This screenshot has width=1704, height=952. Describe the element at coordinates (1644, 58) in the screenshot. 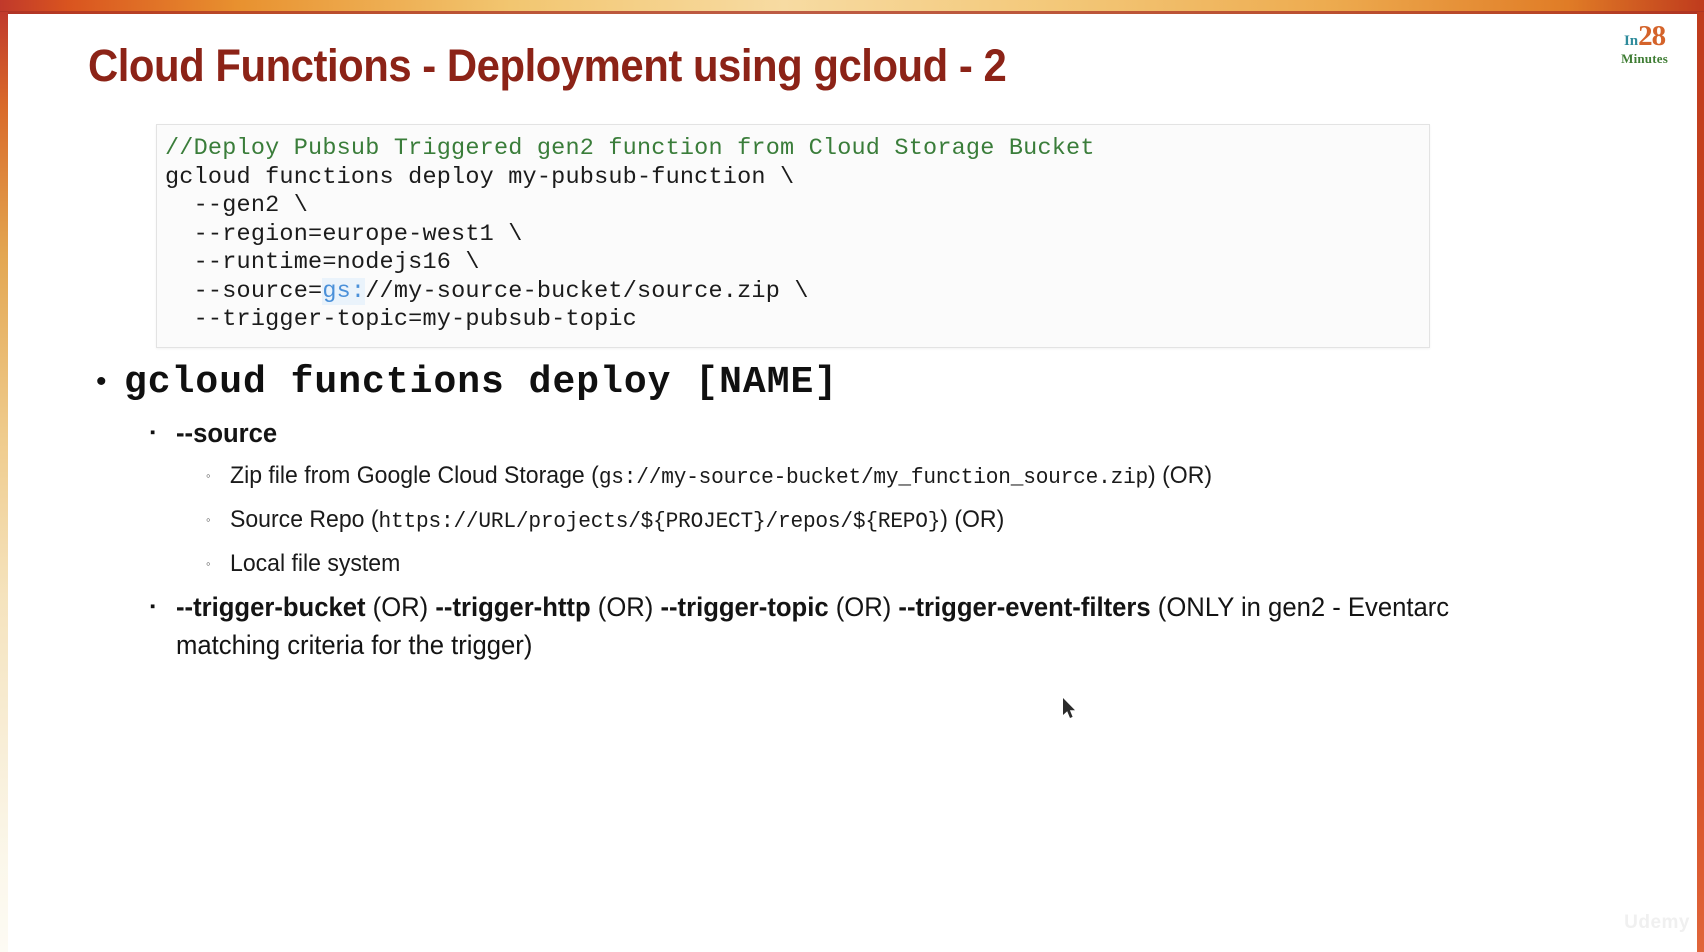

I see `logo-minutes-text: Minutes` at that location.